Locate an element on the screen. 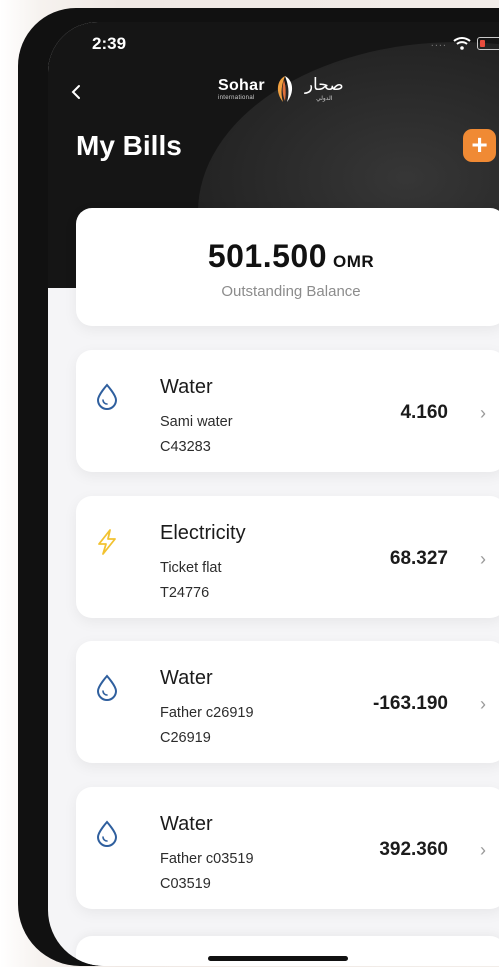 This screenshot has width=499, height=967. balance-amount: 501.500 OMR is located at coordinates (287, 256).